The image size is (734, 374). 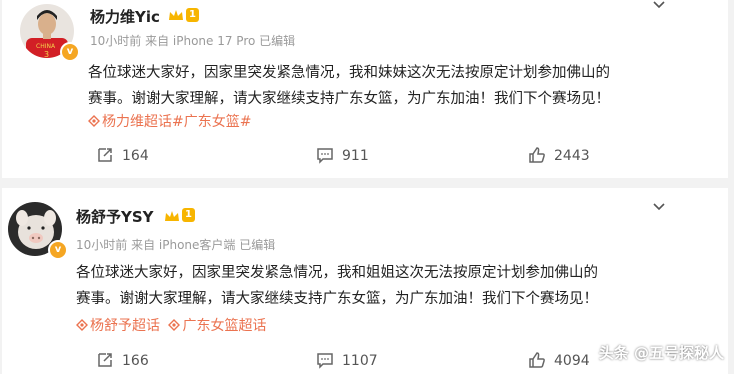 What do you see at coordinates (355, 156) in the screenshot?
I see `comment-count: 911` at bounding box center [355, 156].